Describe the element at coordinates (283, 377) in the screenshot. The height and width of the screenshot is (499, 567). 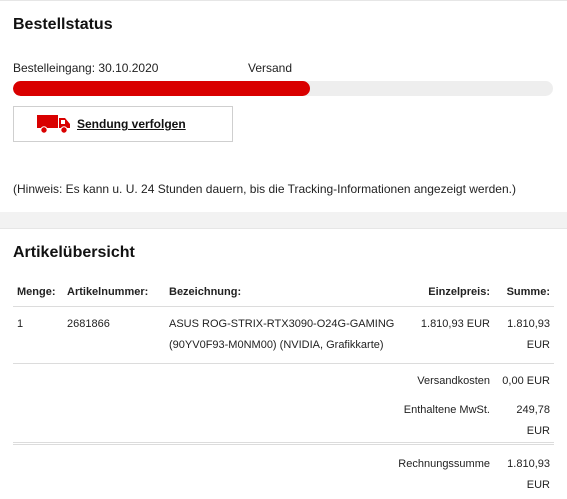
I see `shipping-cost-row: Versandkosten 0,00 EUR` at that location.